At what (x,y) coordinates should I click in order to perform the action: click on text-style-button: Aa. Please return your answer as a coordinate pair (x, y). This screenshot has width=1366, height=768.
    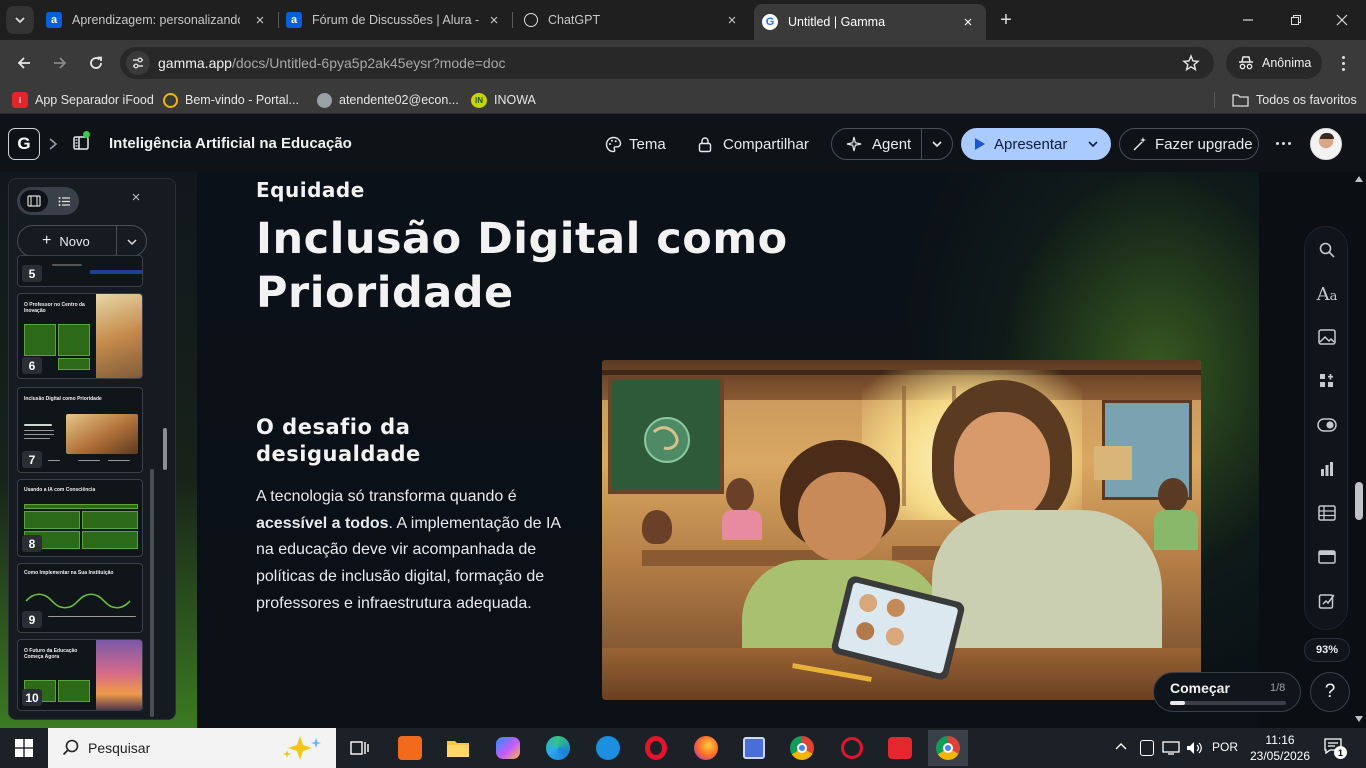
    Looking at the image, I should click on (1327, 294).